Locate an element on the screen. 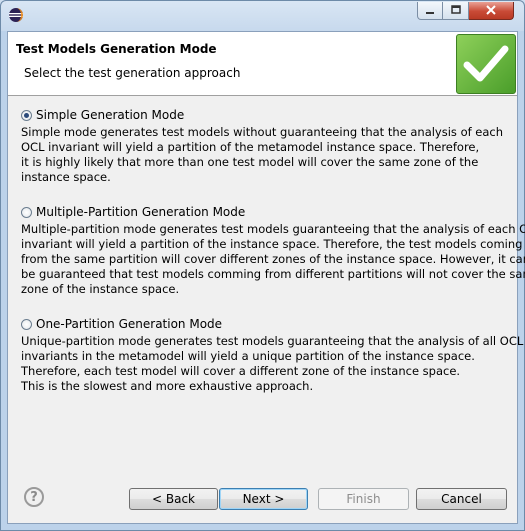  minimize-icon is located at coordinates (430, 11).